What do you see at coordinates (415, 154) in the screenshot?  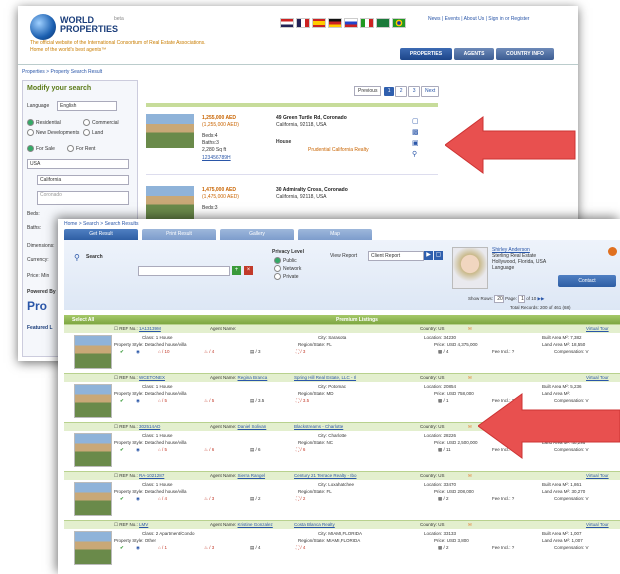 I see `zoom-icon: ⚲` at bounding box center [415, 154].